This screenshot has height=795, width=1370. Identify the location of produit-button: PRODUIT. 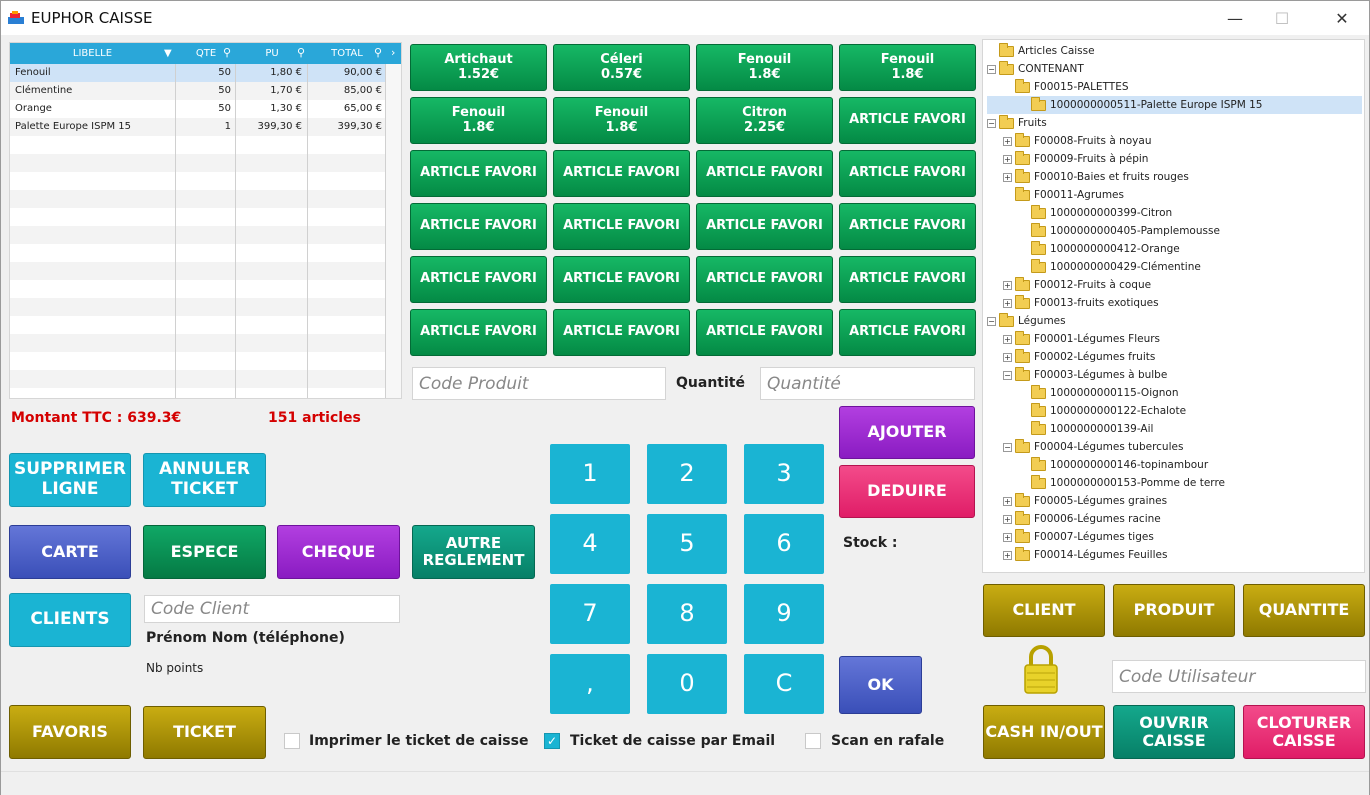
(1174, 610).